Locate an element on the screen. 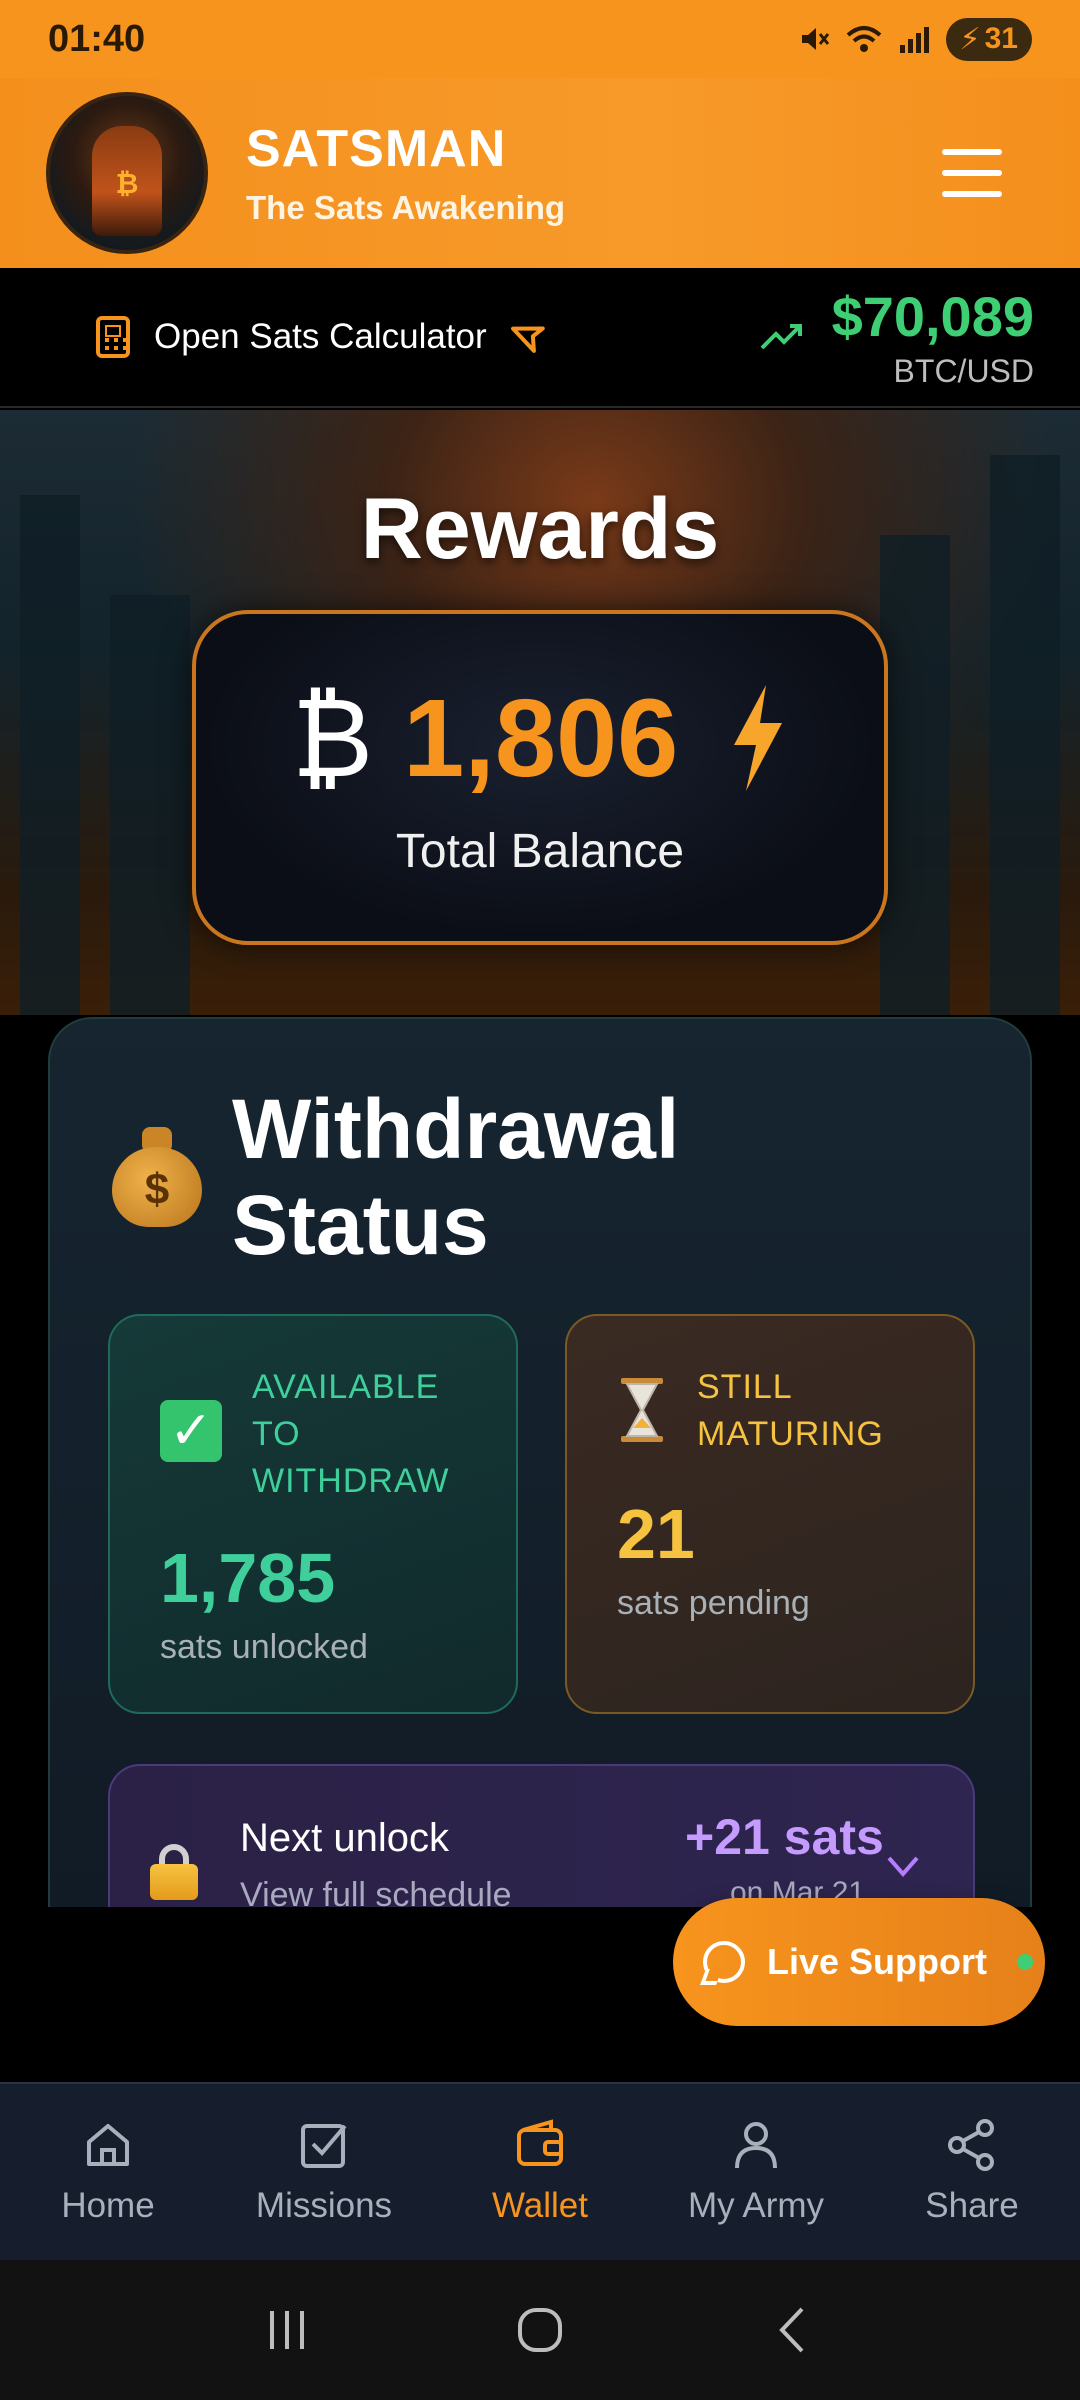 The image size is (1080, 2400). total-balance-value: 1,806 is located at coordinates (541, 738).